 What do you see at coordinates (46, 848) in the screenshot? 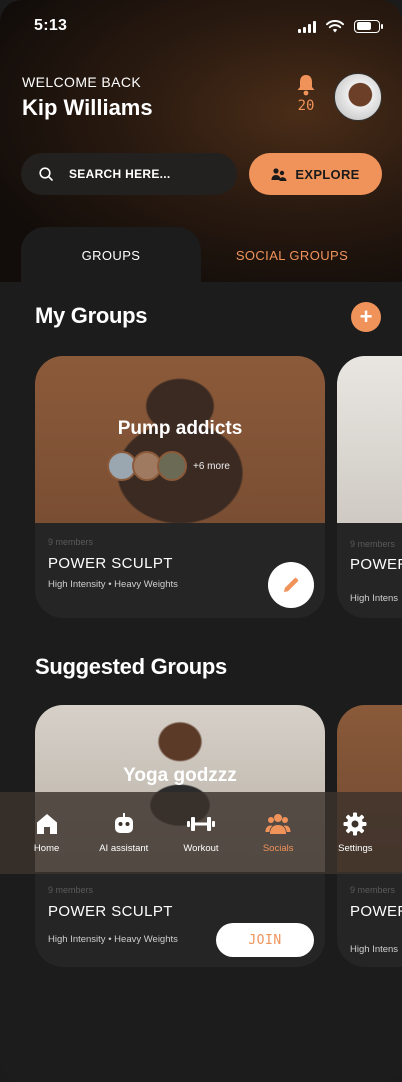
I see `nav-label: Home` at bounding box center [46, 848].